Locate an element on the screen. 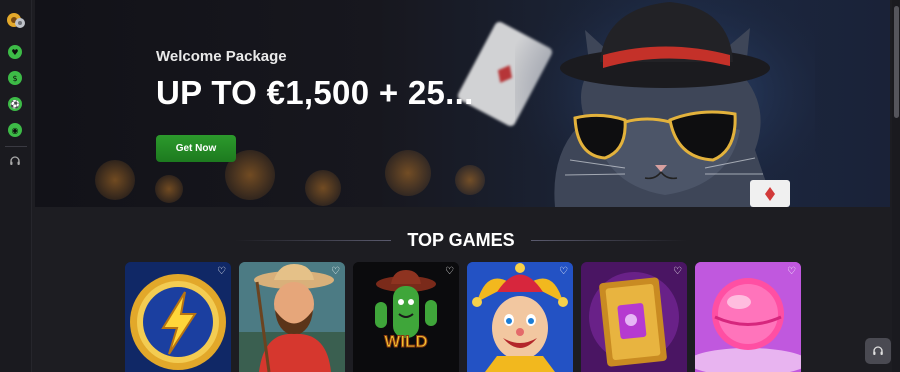 Image resolution: width=900 pixels, height=372 pixels. game-tile-candy: ♡ is located at coordinates (748, 317).